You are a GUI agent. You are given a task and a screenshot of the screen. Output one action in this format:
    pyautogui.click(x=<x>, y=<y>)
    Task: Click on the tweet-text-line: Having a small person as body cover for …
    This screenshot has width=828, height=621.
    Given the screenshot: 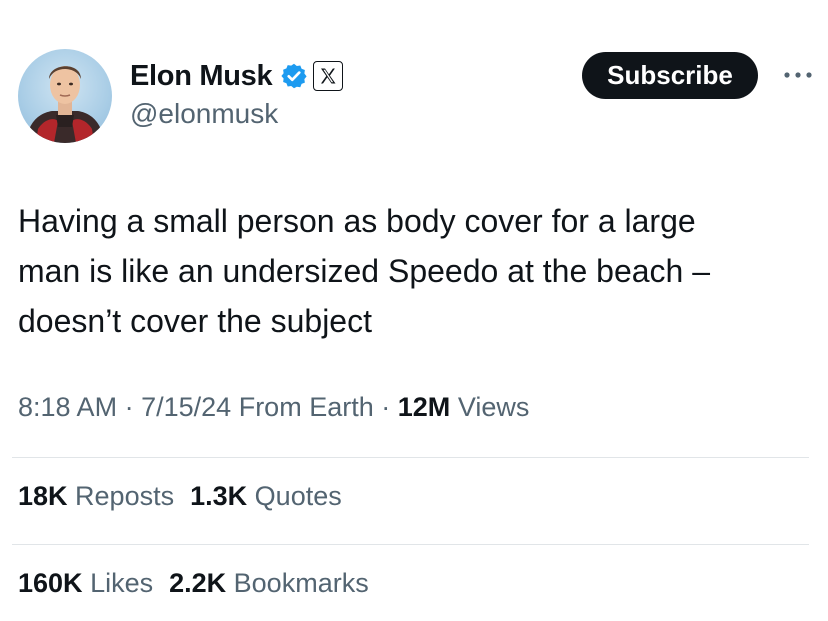 What is the action you would take?
    pyautogui.click(x=357, y=221)
    